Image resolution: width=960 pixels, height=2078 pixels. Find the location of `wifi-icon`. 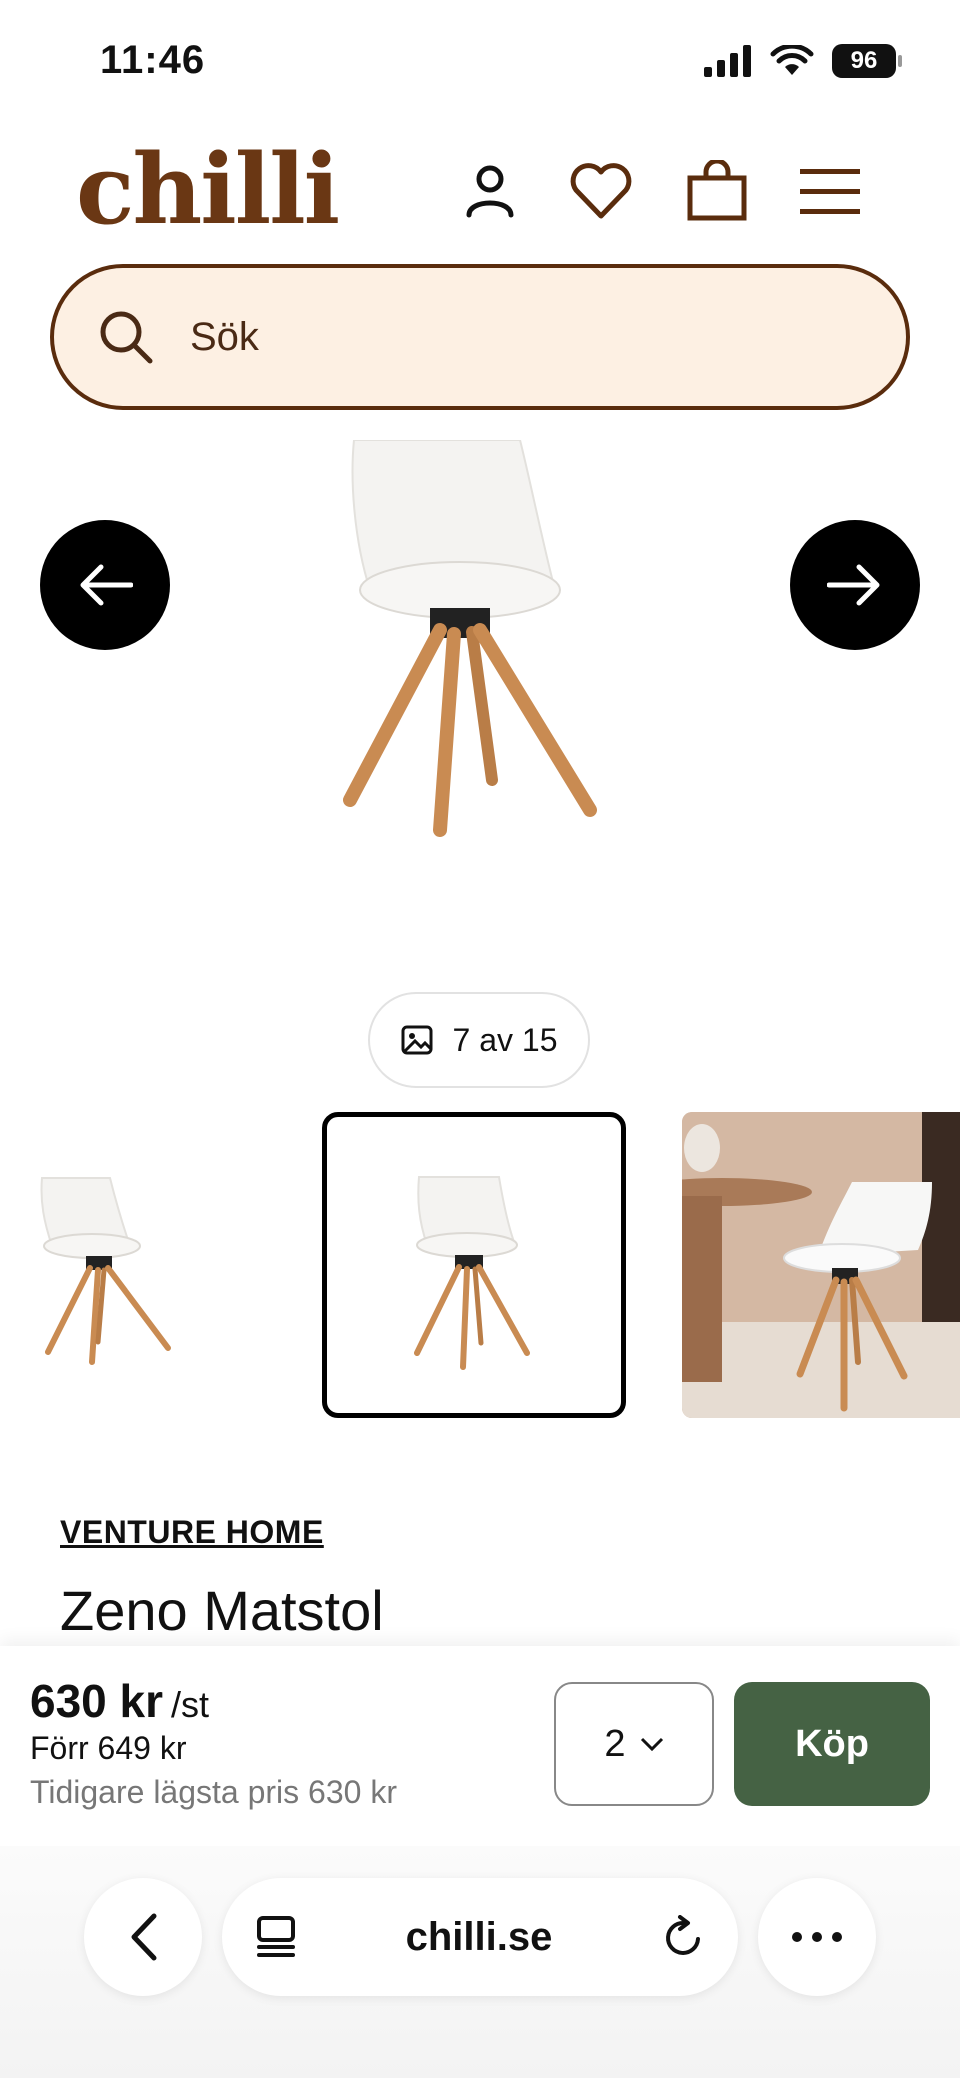

wifi-icon is located at coordinates (792, 60).